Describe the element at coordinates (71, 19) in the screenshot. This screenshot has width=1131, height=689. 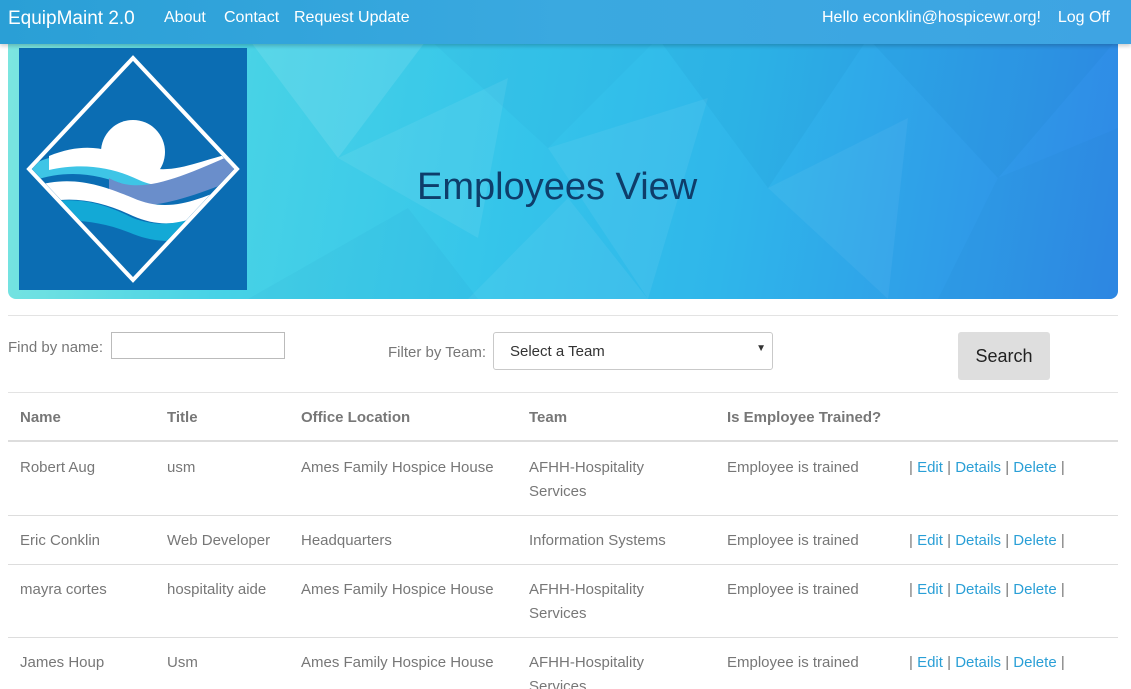
I see `brand-link: EquipMaint 2.0` at that location.